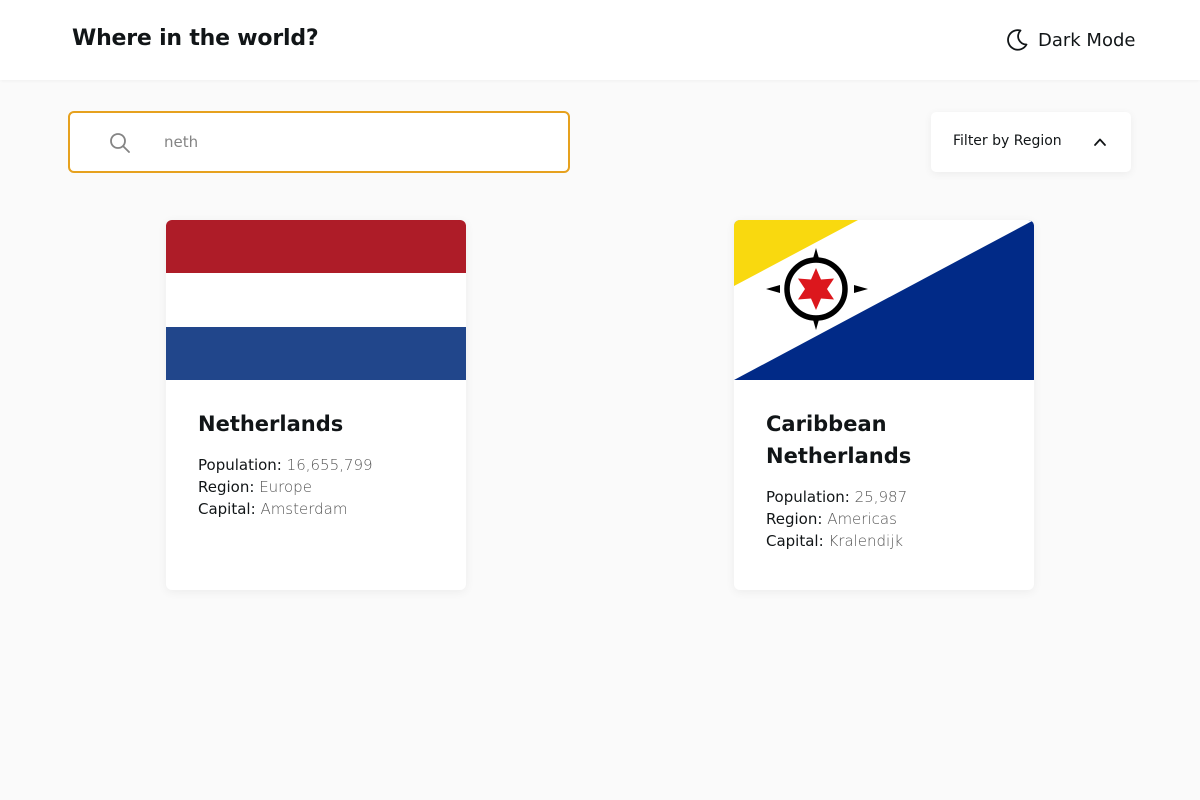 The width and height of the screenshot is (1200, 800). I want to click on region-filter-dropdown: Filter by Region, so click(1031, 142).